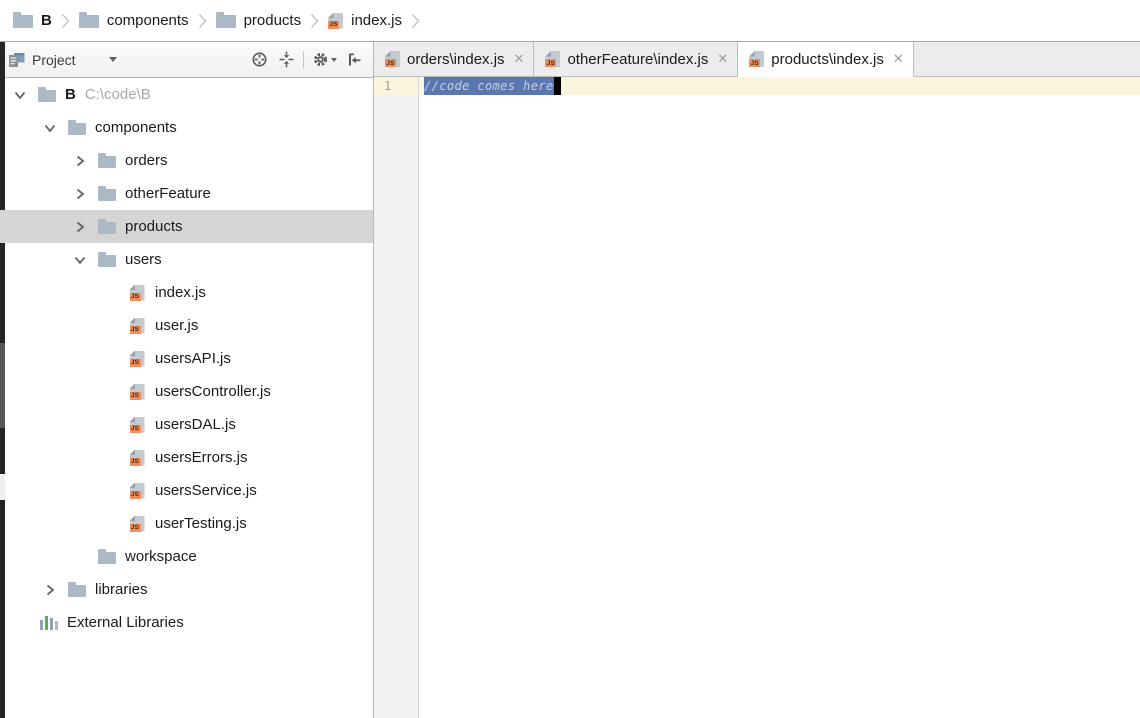  I want to click on tab-otherfeature-index-js: JS otherFeature\index.js ✕, so click(636, 59).